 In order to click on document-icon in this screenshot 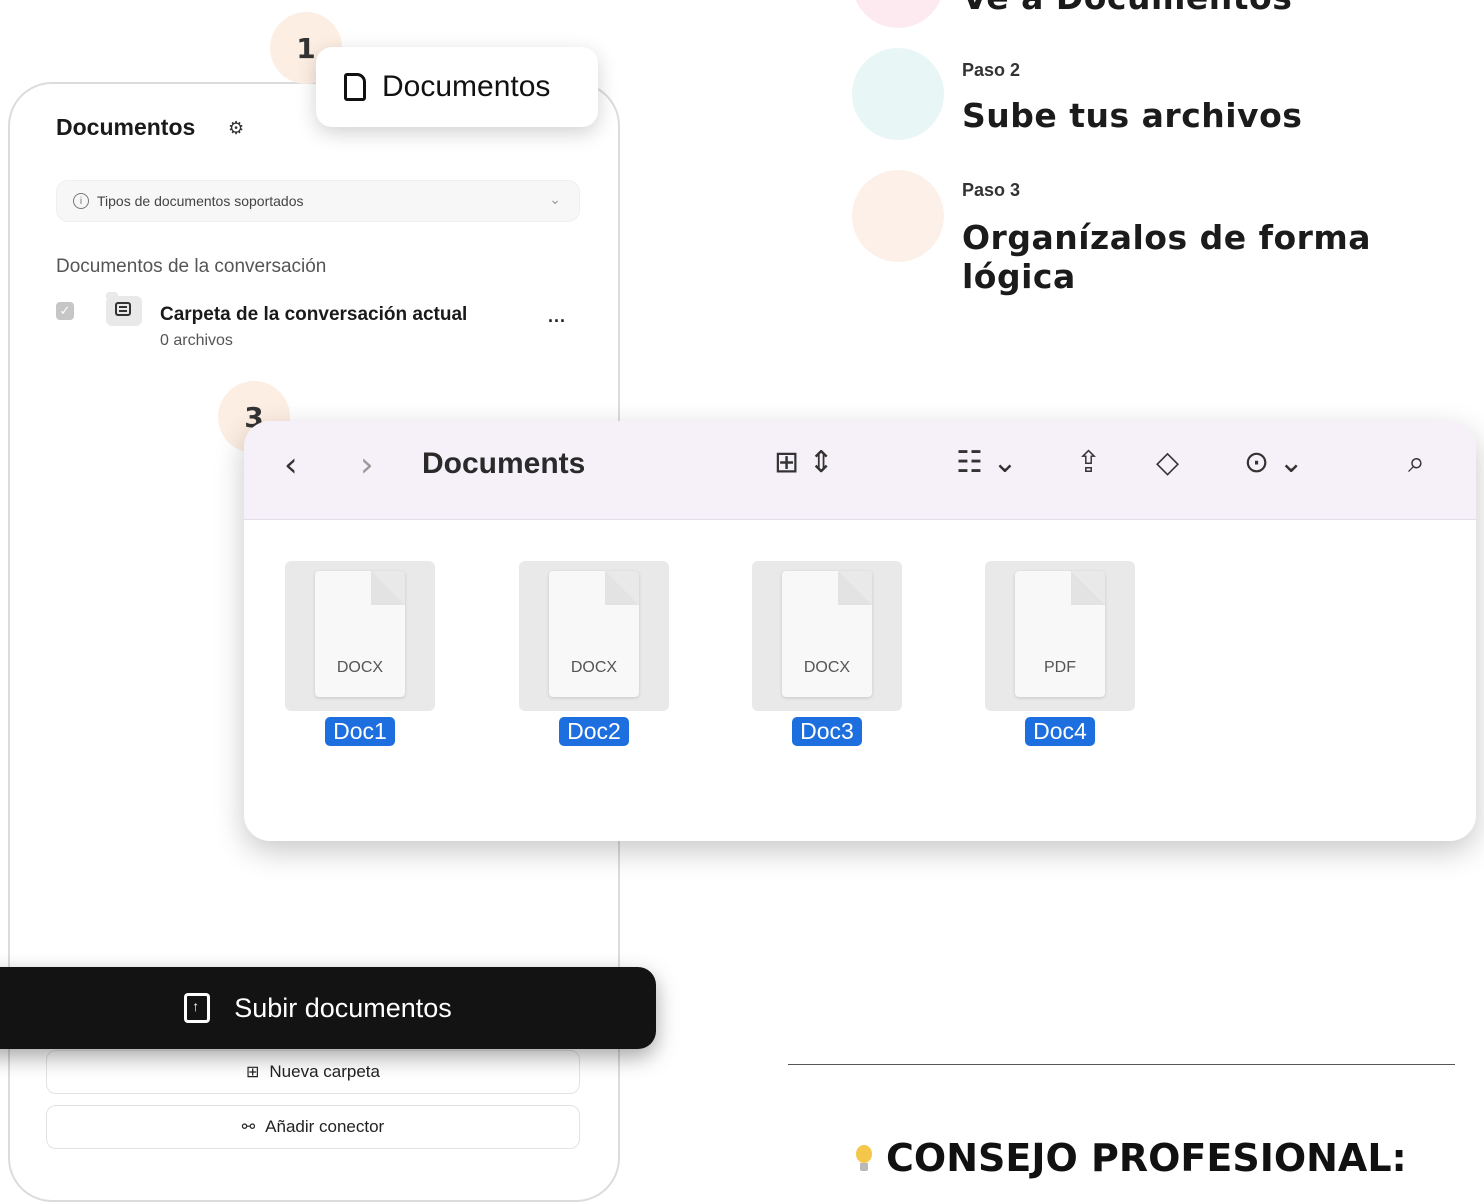, I will do `click(355, 87)`.